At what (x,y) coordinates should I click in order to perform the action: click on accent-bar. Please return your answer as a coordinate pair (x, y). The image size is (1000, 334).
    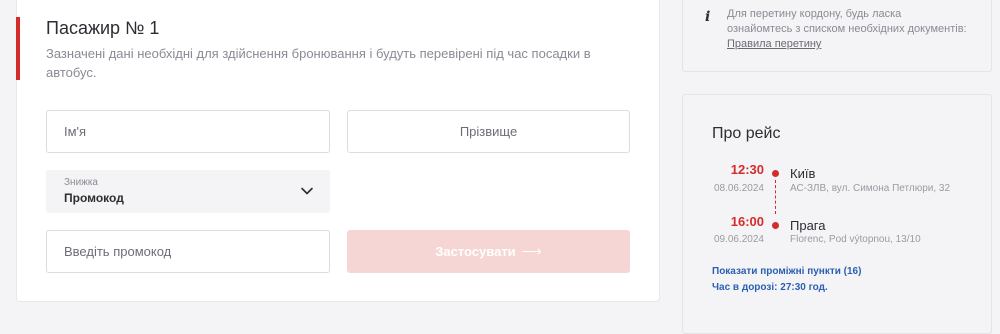
    Looking at the image, I should click on (18, 48).